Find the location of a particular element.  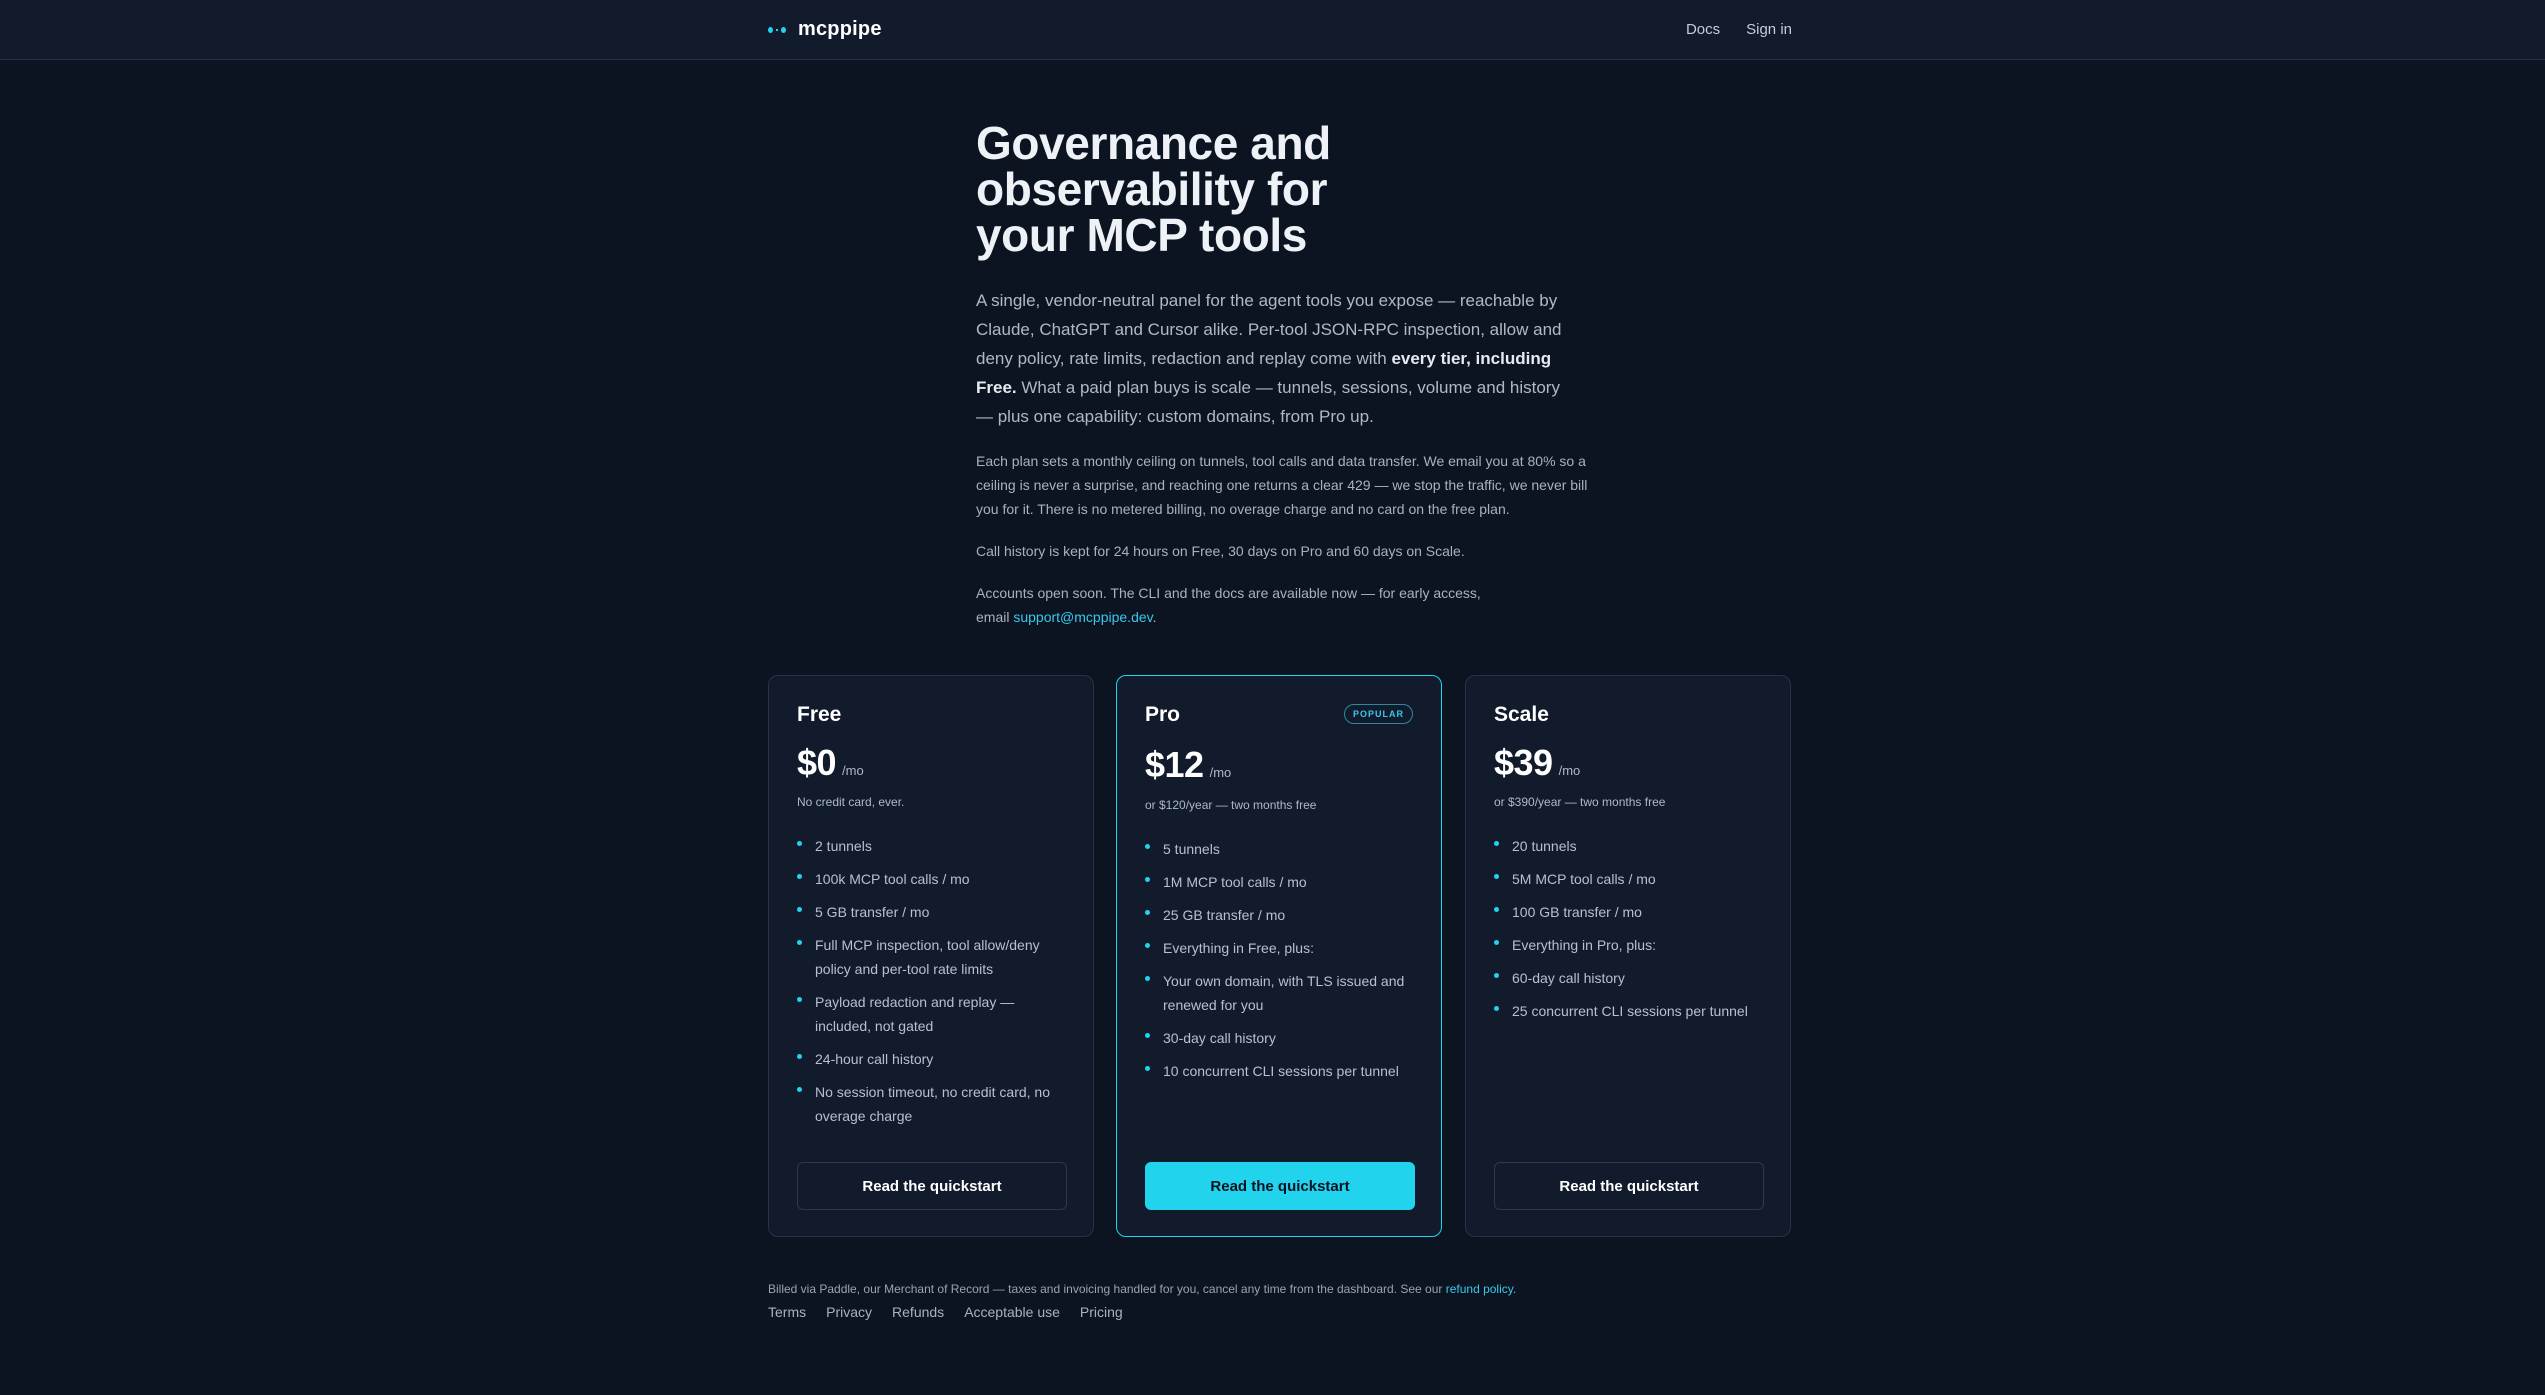

plan-name: Pro is located at coordinates (1163, 714).